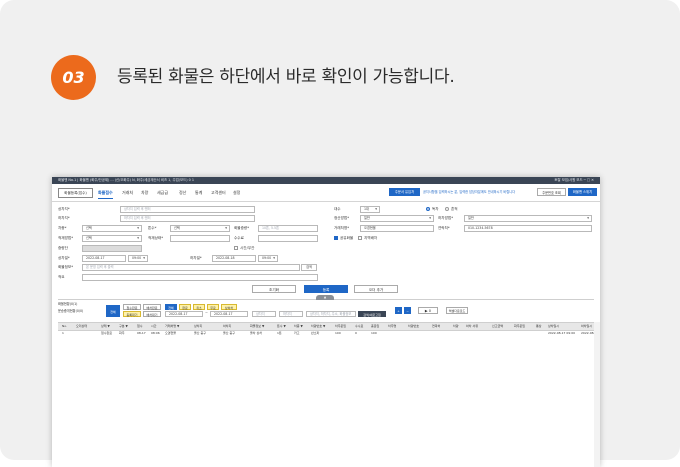 Image resolution: width=680 pixels, height=467 pixels. What do you see at coordinates (404, 192) in the screenshot?
I see `order-inflow-button: 주문서 유입처` at bounding box center [404, 192].